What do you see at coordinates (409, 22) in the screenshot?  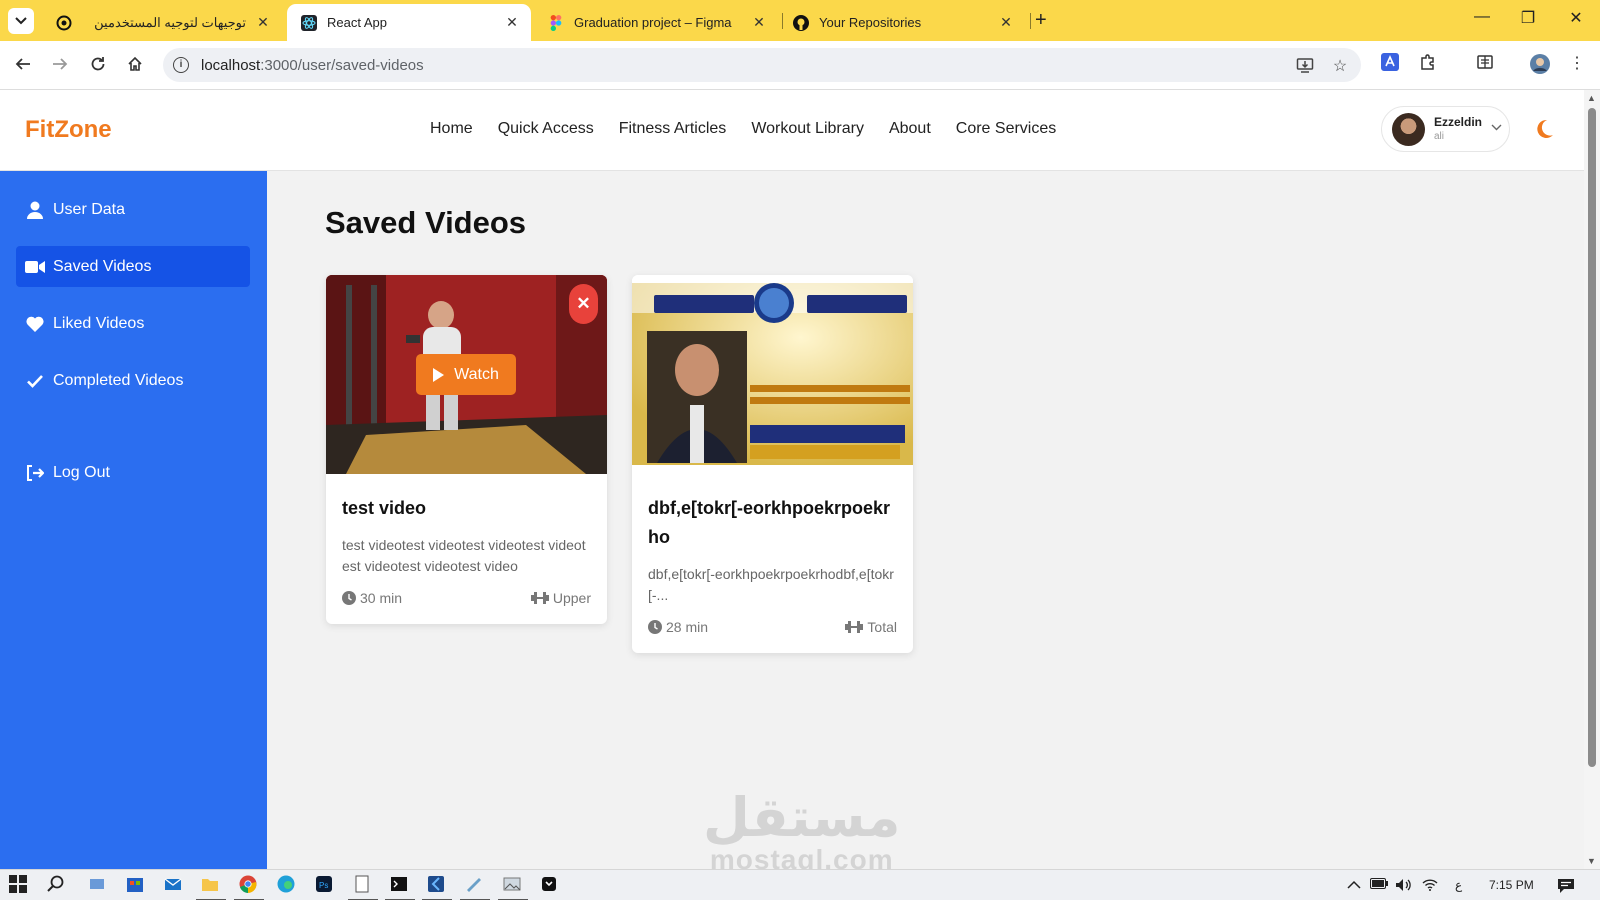 I see `browser-tab-2: React App ✕` at bounding box center [409, 22].